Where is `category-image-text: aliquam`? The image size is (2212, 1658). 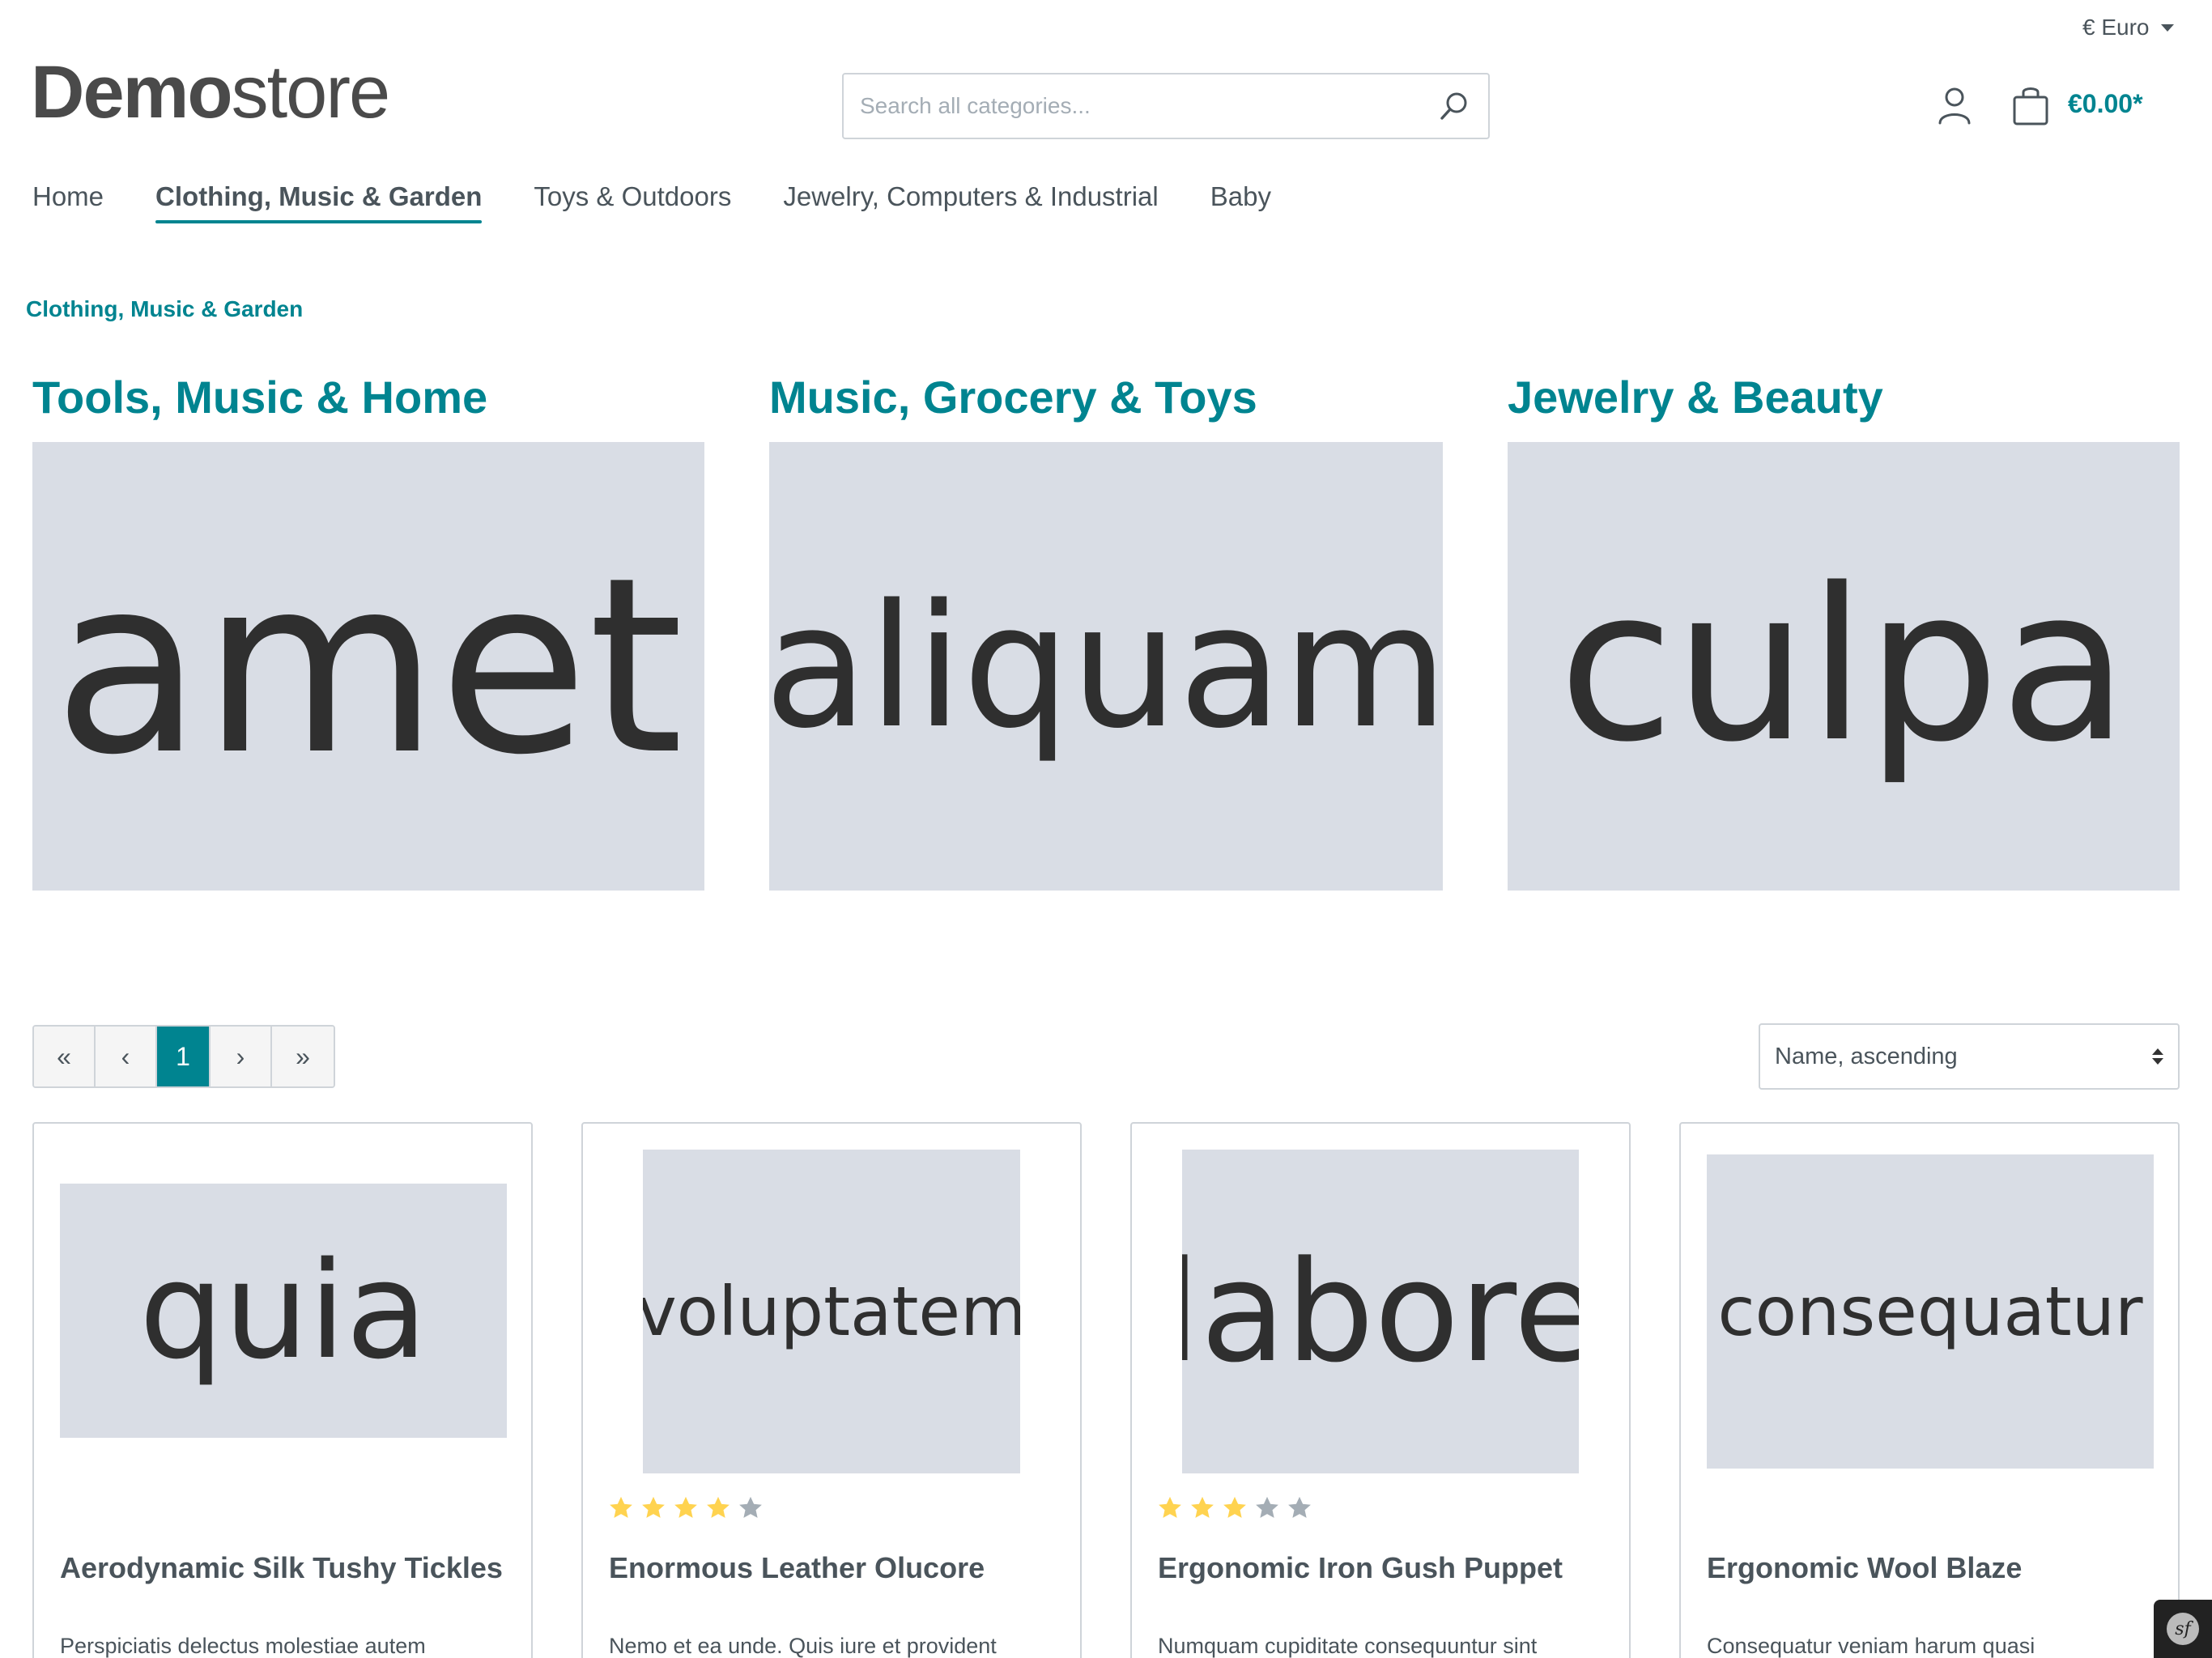
category-image-text: aliquam is located at coordinates (1106, 666).